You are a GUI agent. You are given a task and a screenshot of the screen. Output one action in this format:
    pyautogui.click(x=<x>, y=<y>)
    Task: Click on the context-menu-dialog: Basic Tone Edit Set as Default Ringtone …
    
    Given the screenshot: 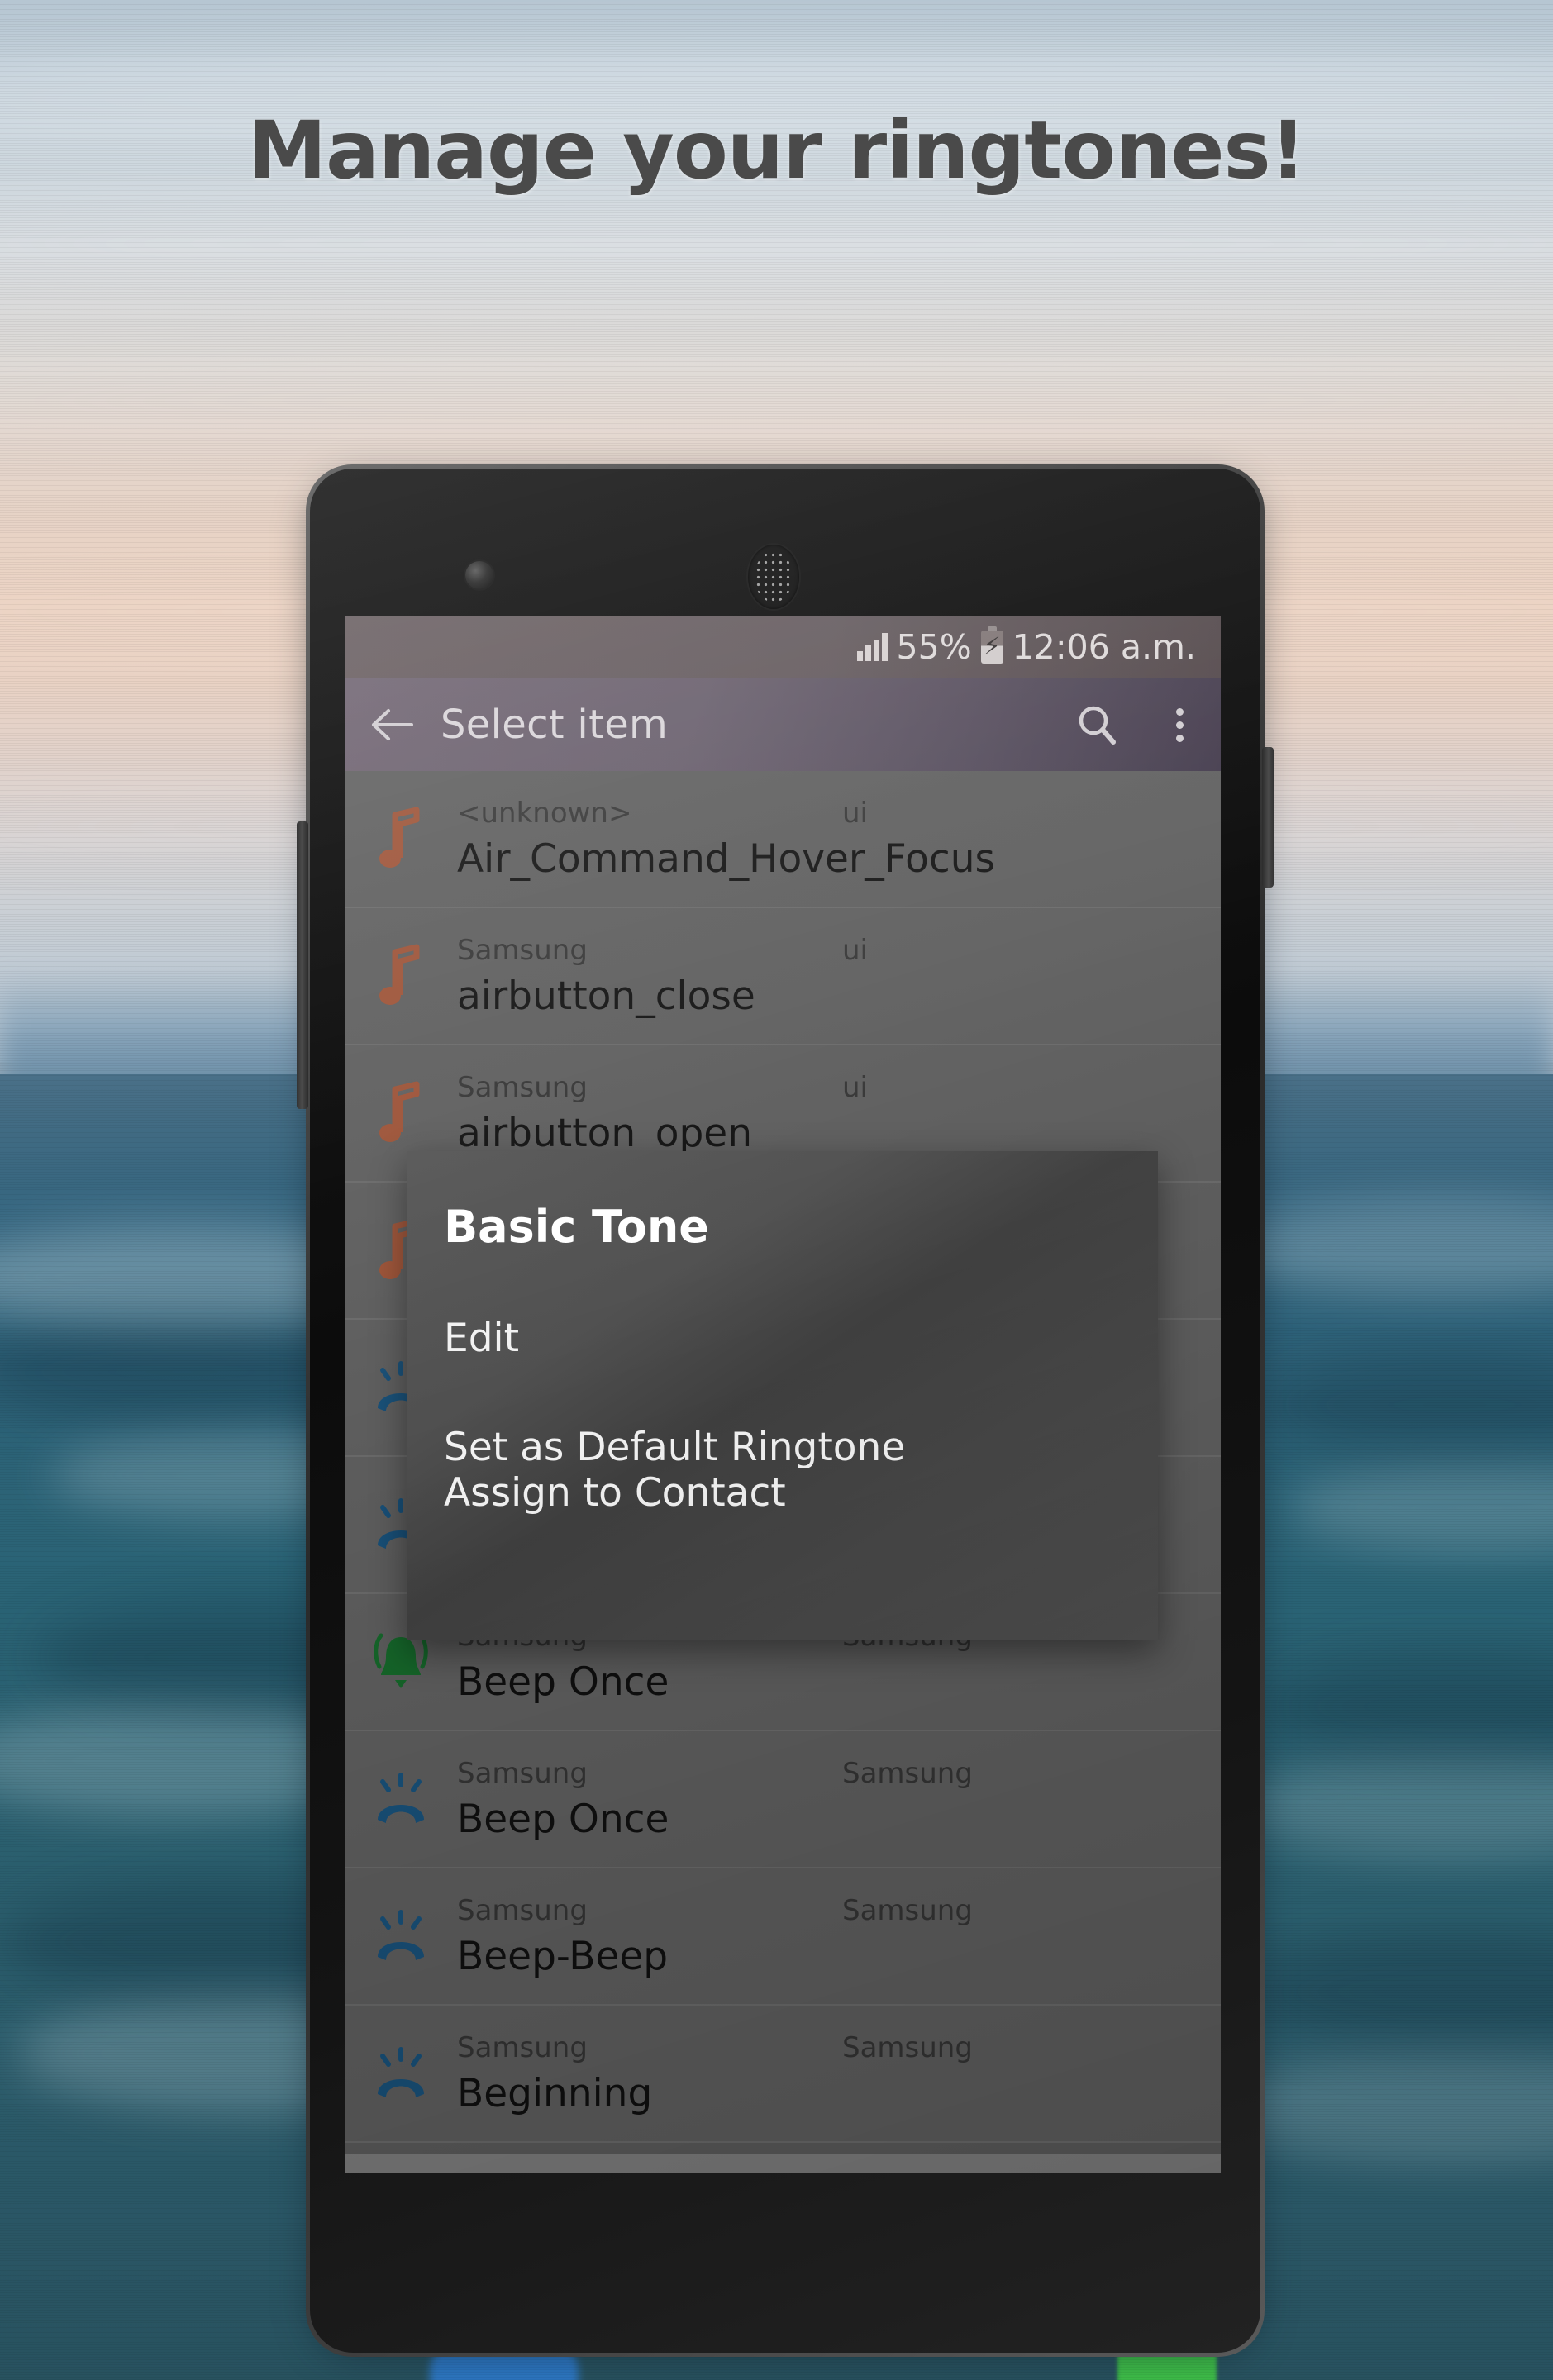 What is the action you would take?
    pyautogui.click(x=783, y=1395)
    